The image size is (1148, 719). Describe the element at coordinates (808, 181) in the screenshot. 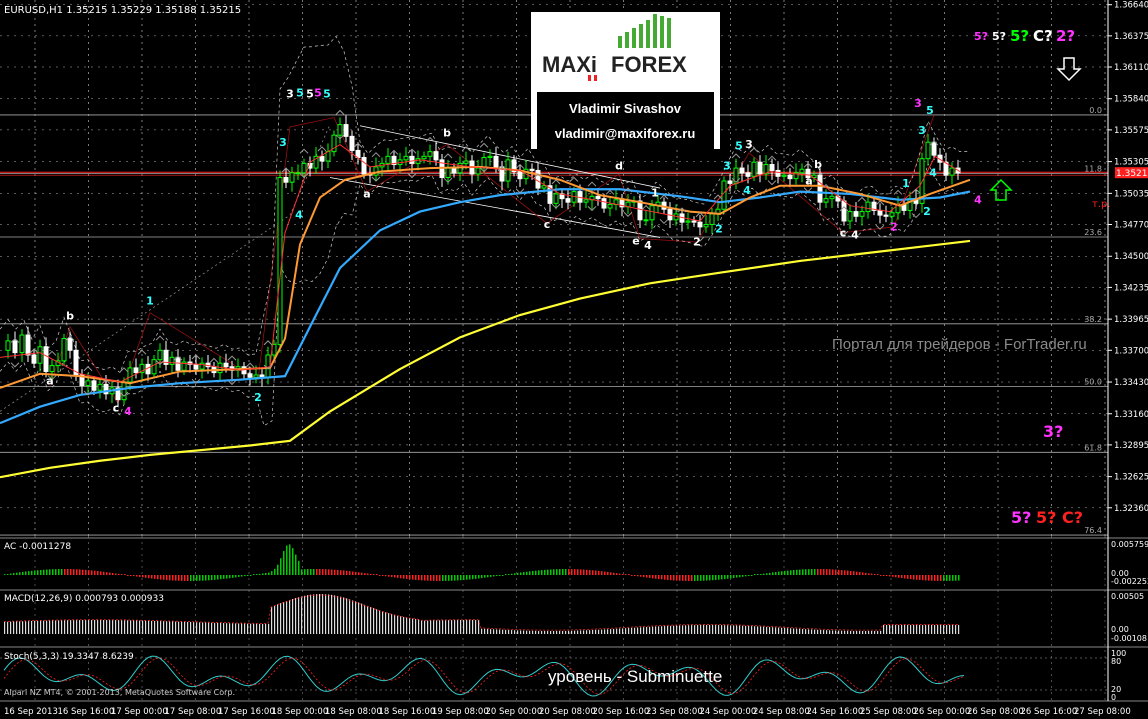

I see `wave-label: a` at that location.